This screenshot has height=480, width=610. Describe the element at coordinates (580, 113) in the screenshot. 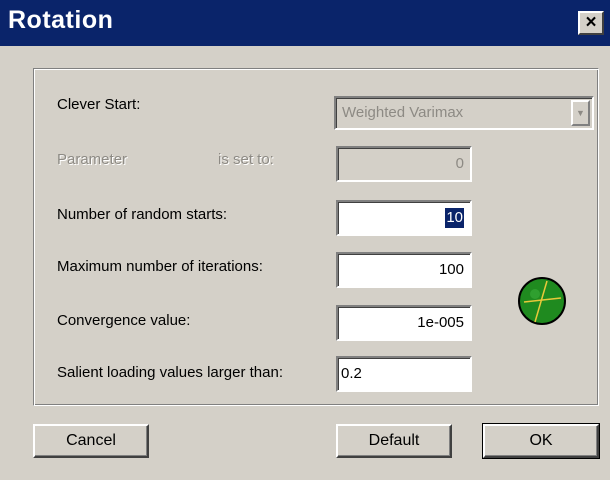

I see `chevron-down-icon: ▼` at that location.